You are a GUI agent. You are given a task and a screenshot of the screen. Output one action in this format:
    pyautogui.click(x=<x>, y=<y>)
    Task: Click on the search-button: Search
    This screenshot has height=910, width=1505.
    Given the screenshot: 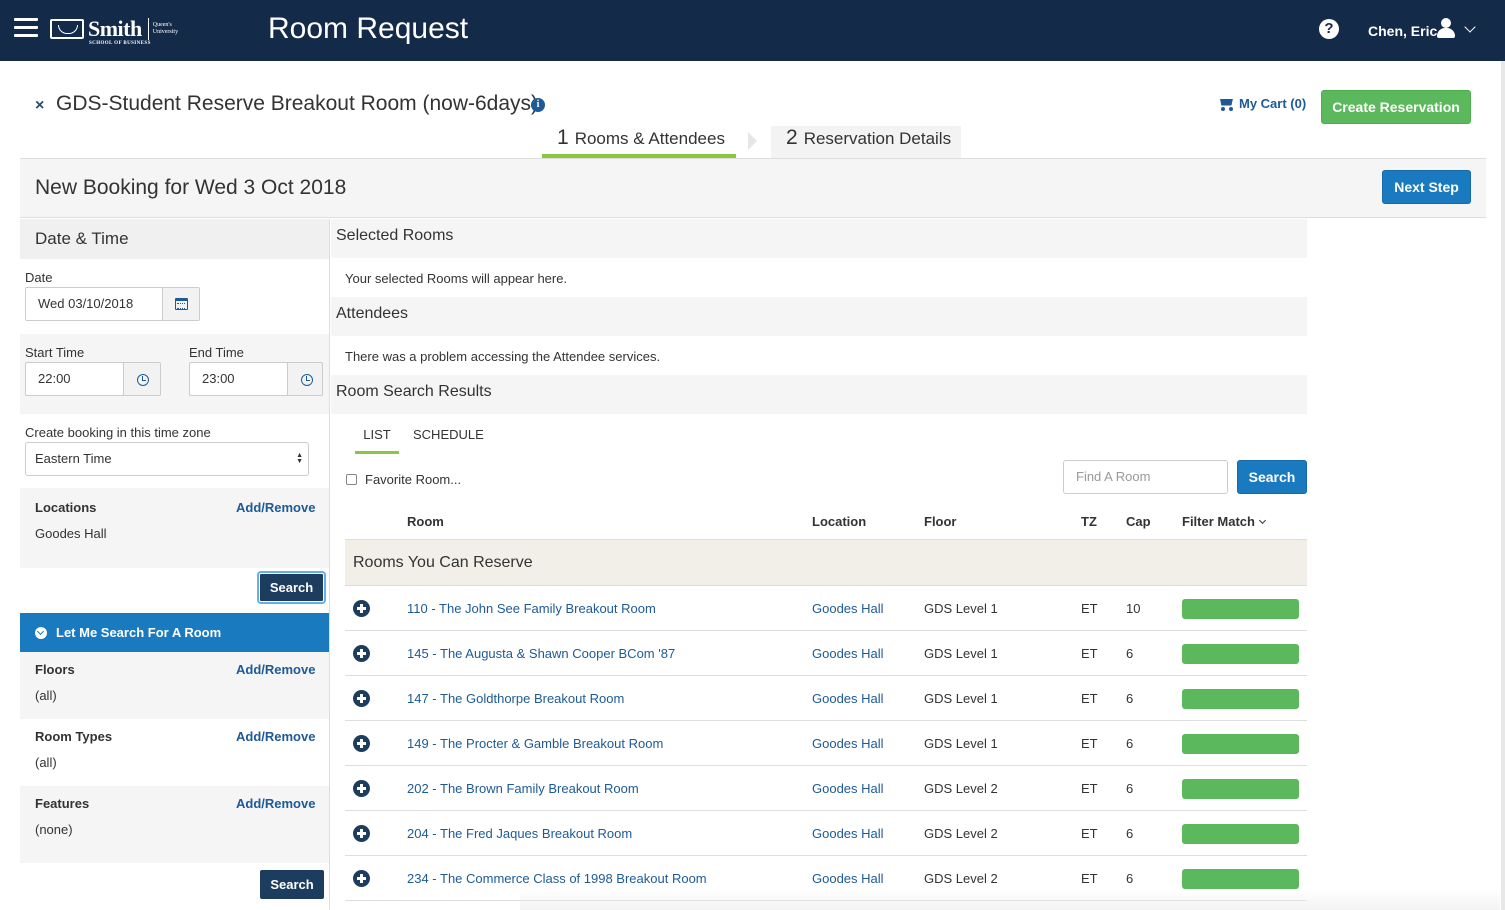 What is the action you would take?
    pyautogui.click(x=291, y=587)
    